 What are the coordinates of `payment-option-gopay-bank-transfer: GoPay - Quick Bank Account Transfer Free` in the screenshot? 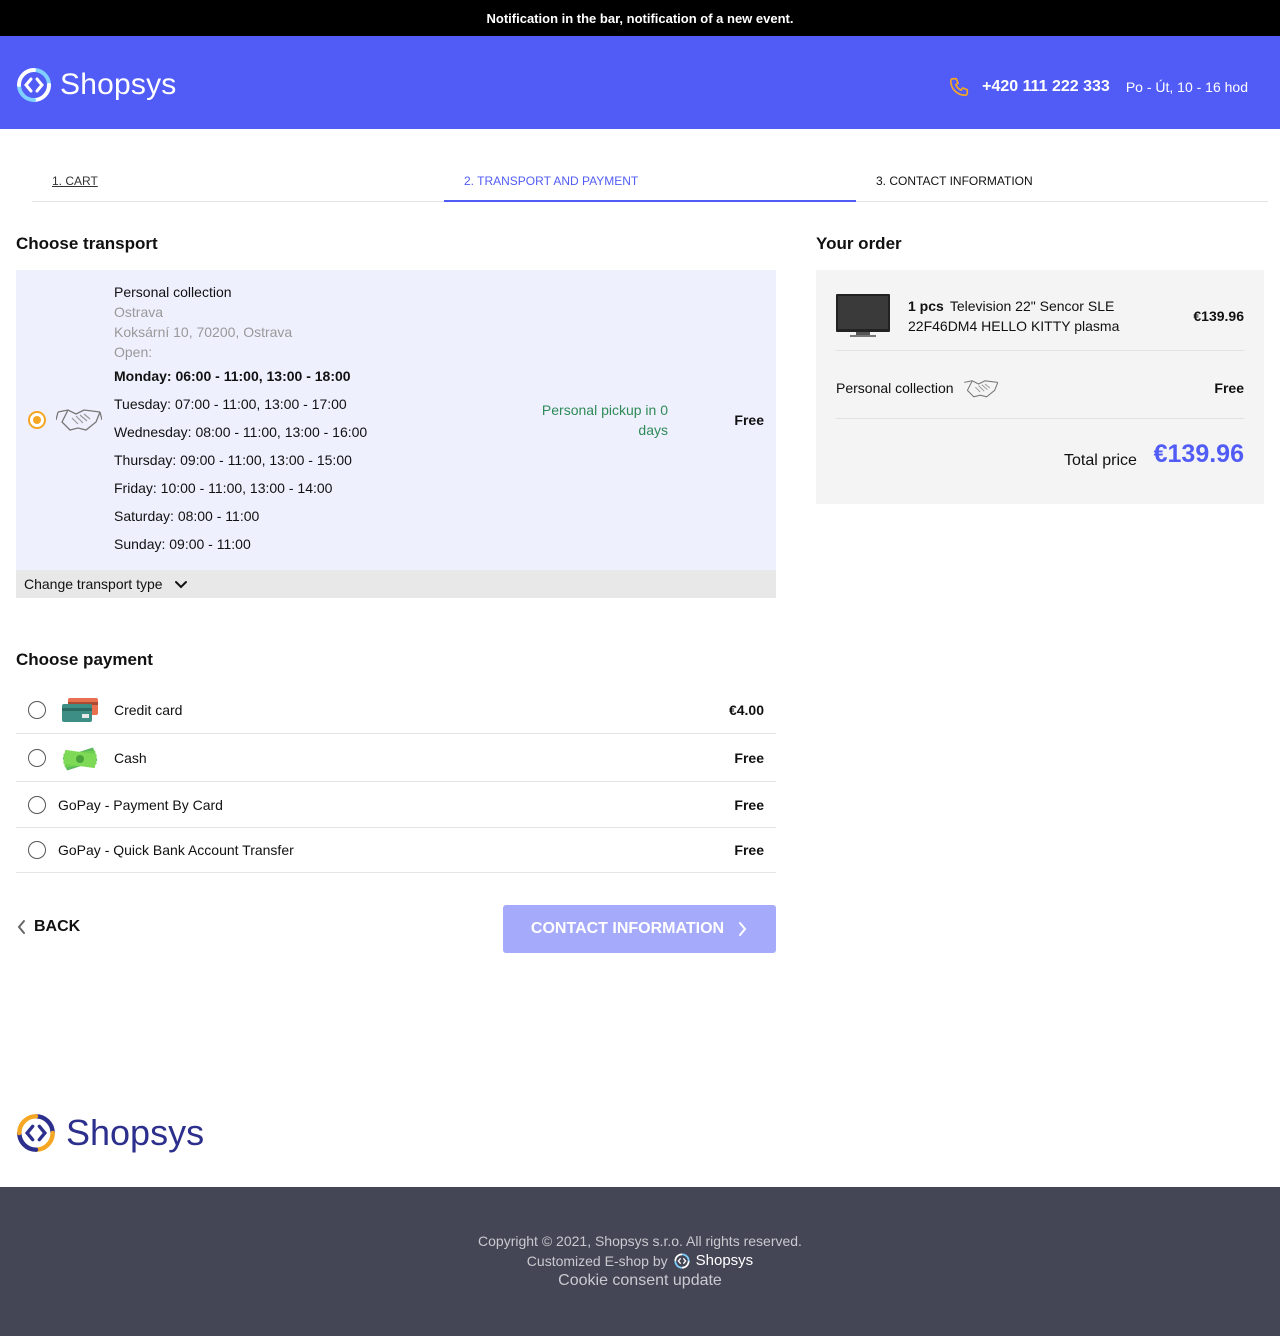 It's located at (396, 850).